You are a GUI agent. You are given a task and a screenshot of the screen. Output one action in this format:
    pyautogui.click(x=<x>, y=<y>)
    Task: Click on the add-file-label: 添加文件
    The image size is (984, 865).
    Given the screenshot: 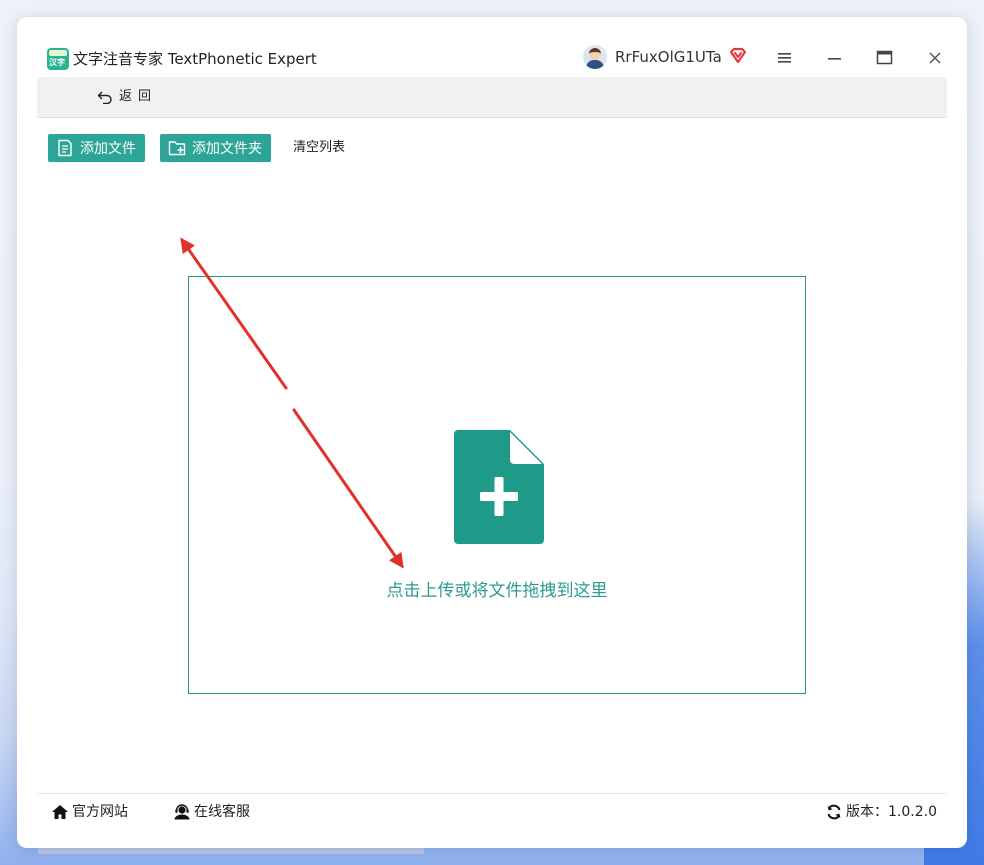 What is the action you would take?
    pyautogui.click(x=108, y=149)
    